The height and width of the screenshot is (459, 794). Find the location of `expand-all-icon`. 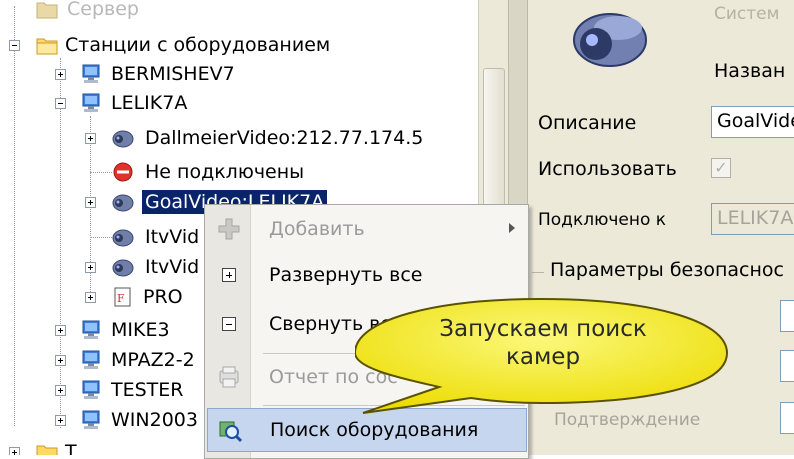

expand-all-icon is located at coordinates (229, 275).